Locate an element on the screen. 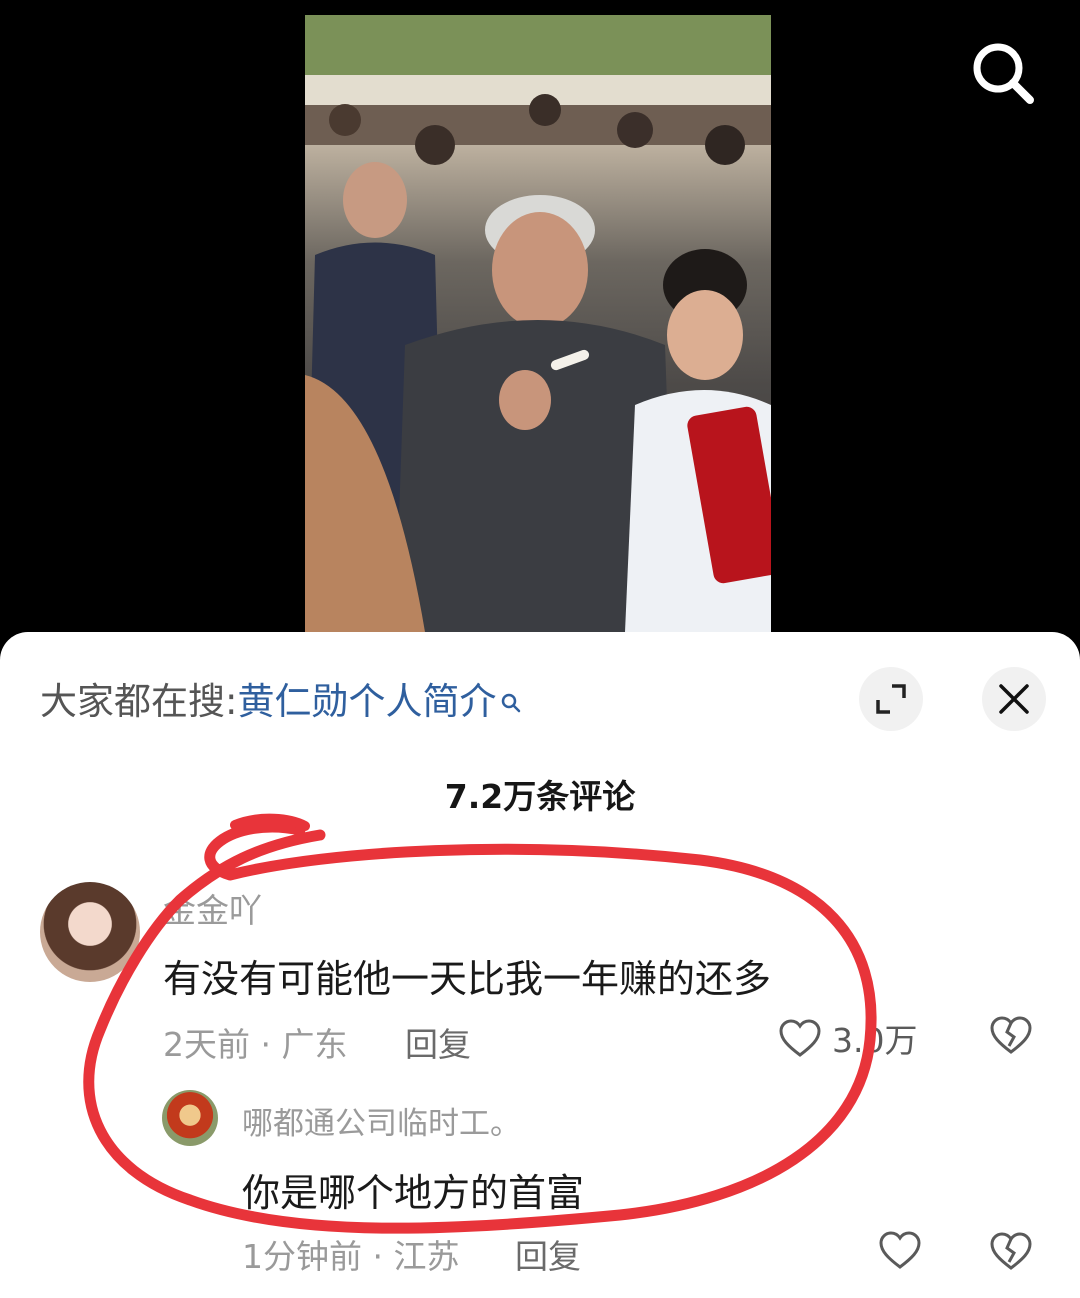  reply-button: 回复 is located at coordinates (438, 1042).